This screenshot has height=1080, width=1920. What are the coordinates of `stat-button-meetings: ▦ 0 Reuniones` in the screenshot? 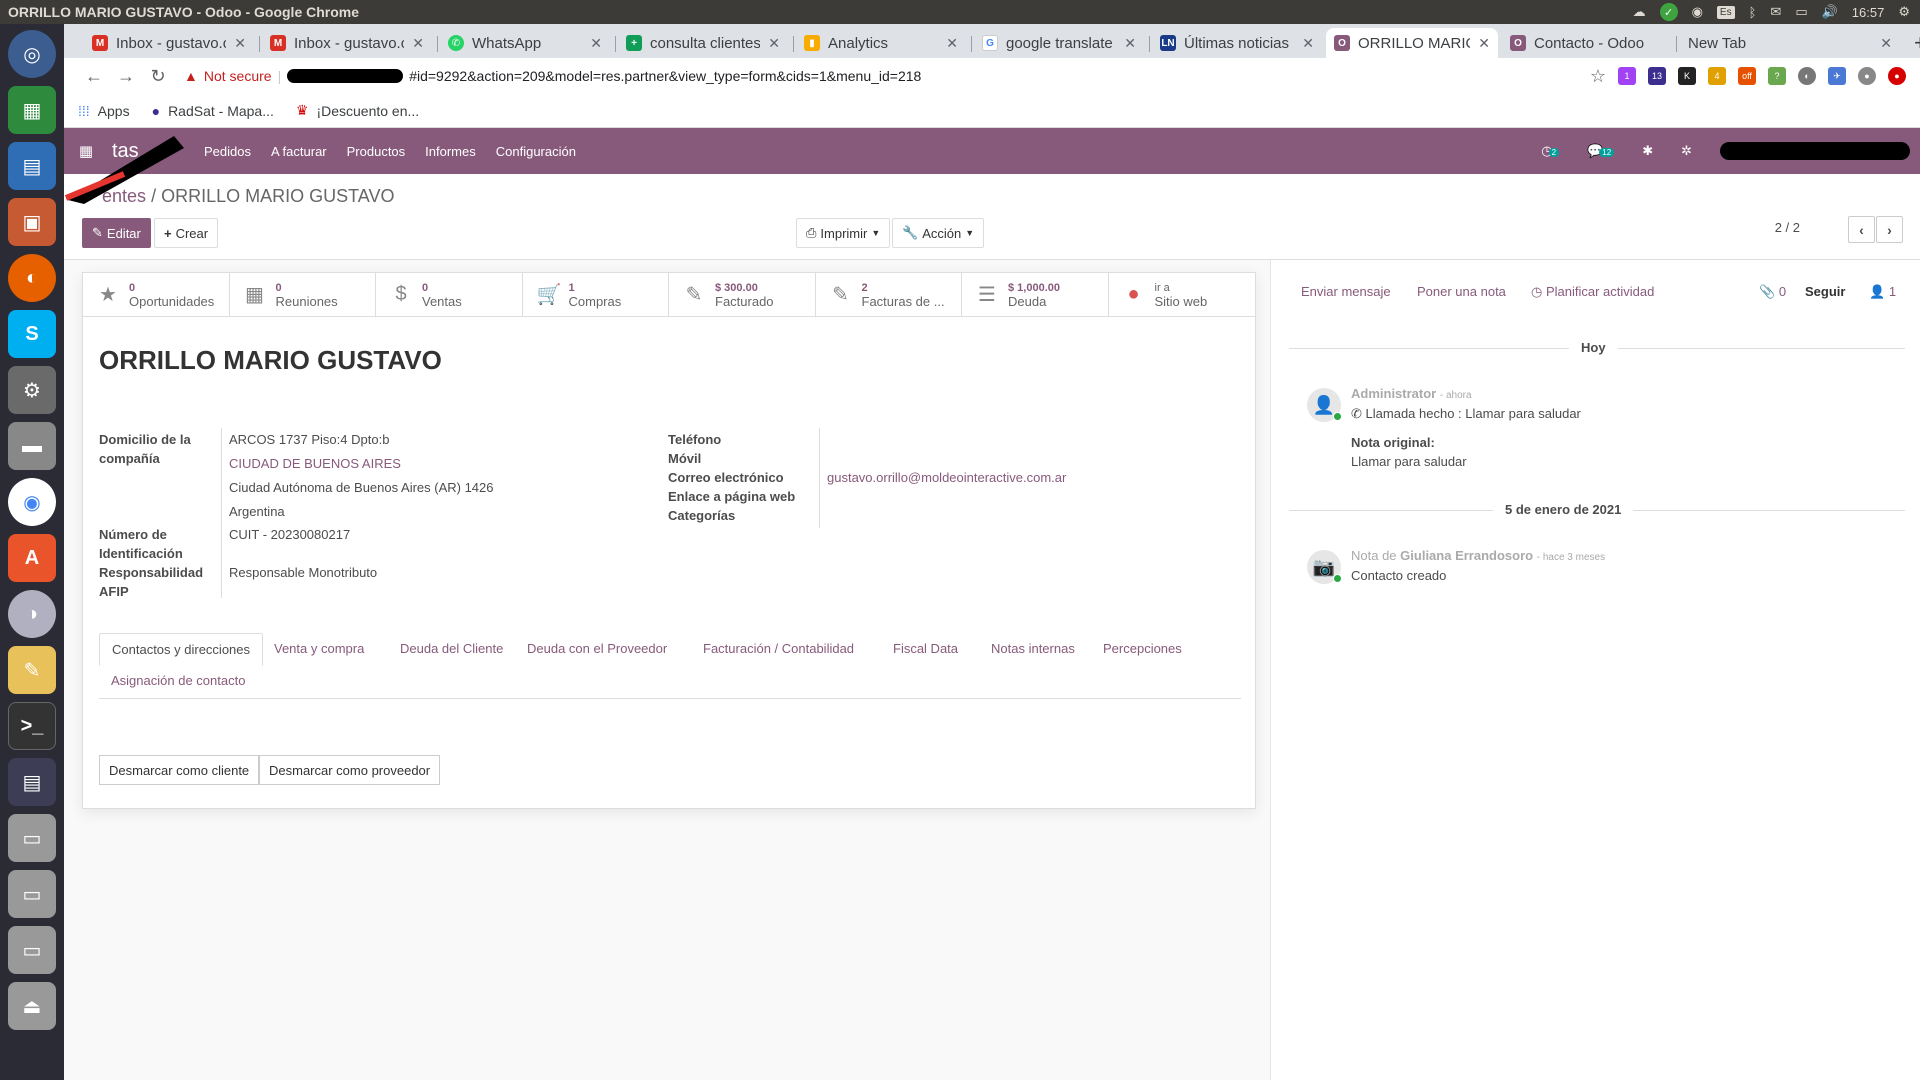 It's located at (303, 294).